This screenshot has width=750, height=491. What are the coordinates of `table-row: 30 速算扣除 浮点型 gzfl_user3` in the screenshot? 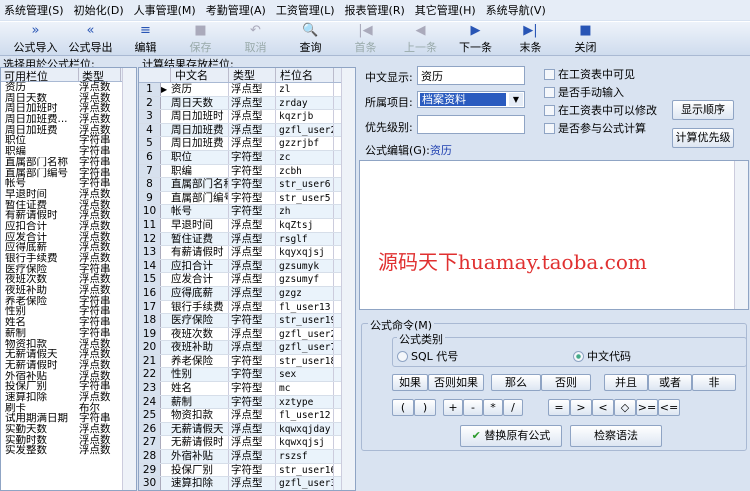 It's located at (247, 483).